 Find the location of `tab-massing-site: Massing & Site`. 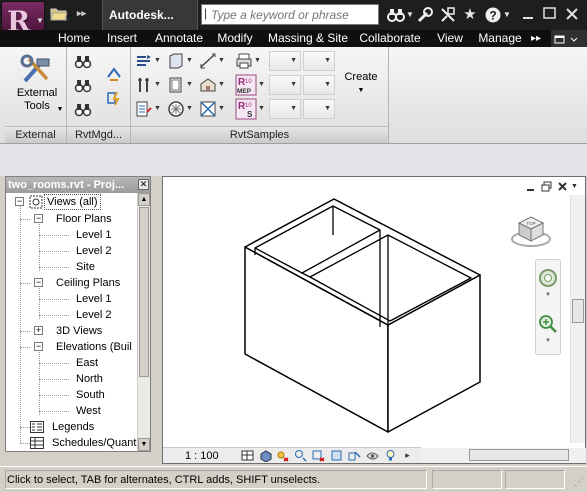

tab-massing-site: Massing & Site is located at coordinates (308, 38).